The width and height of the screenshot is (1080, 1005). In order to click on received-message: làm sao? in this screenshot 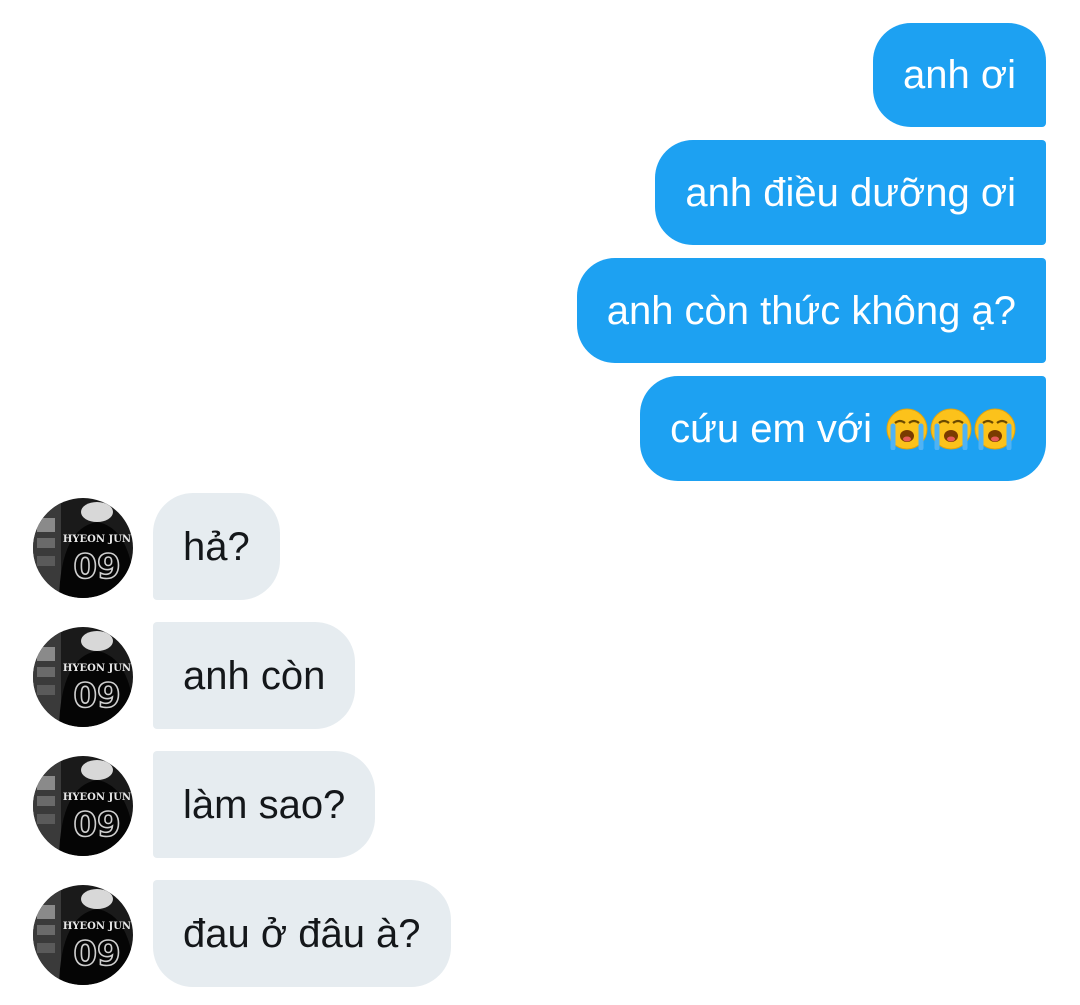, I will do `click(264, 804)`.